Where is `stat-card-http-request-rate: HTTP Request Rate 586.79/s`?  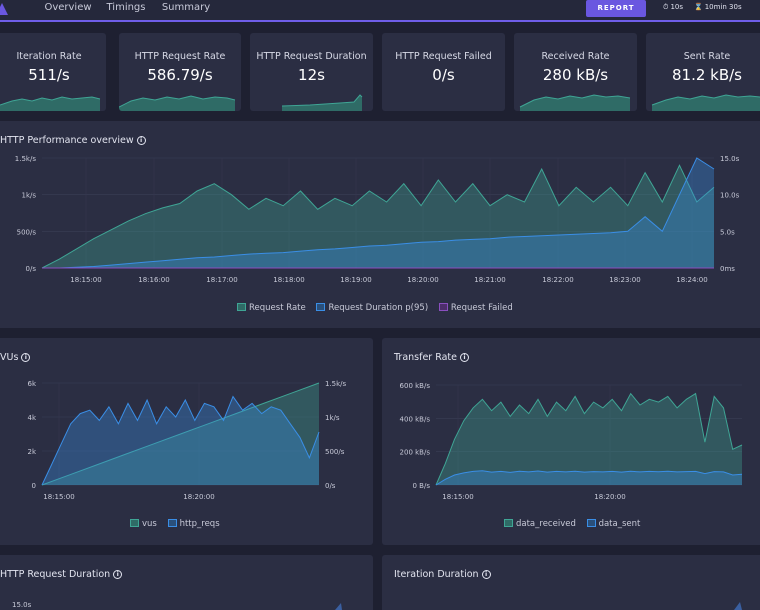
stat-card-http-request-rate: HTTP Request Rate 586.79/s is located at coordinates (180, 72).